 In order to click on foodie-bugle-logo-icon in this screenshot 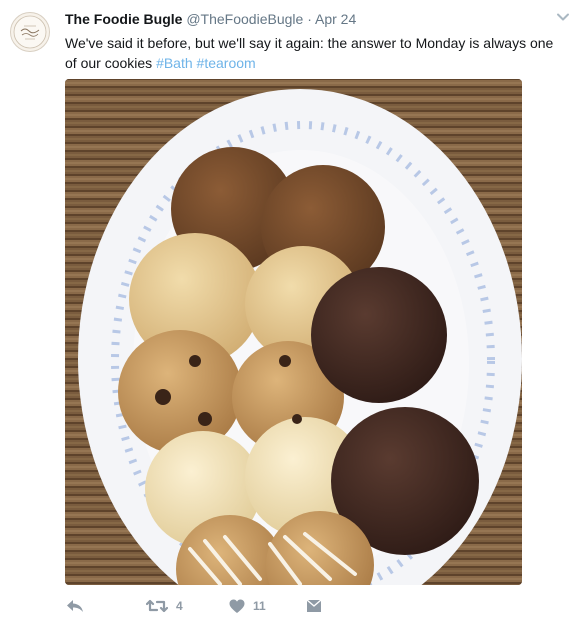, I will do `click(30, 32)`.